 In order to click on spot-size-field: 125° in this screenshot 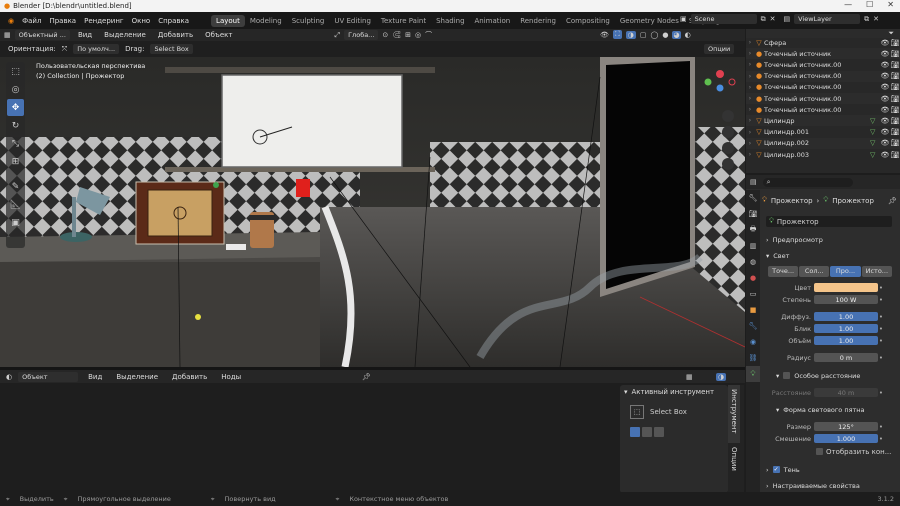, I will do `click(846, 426)`.